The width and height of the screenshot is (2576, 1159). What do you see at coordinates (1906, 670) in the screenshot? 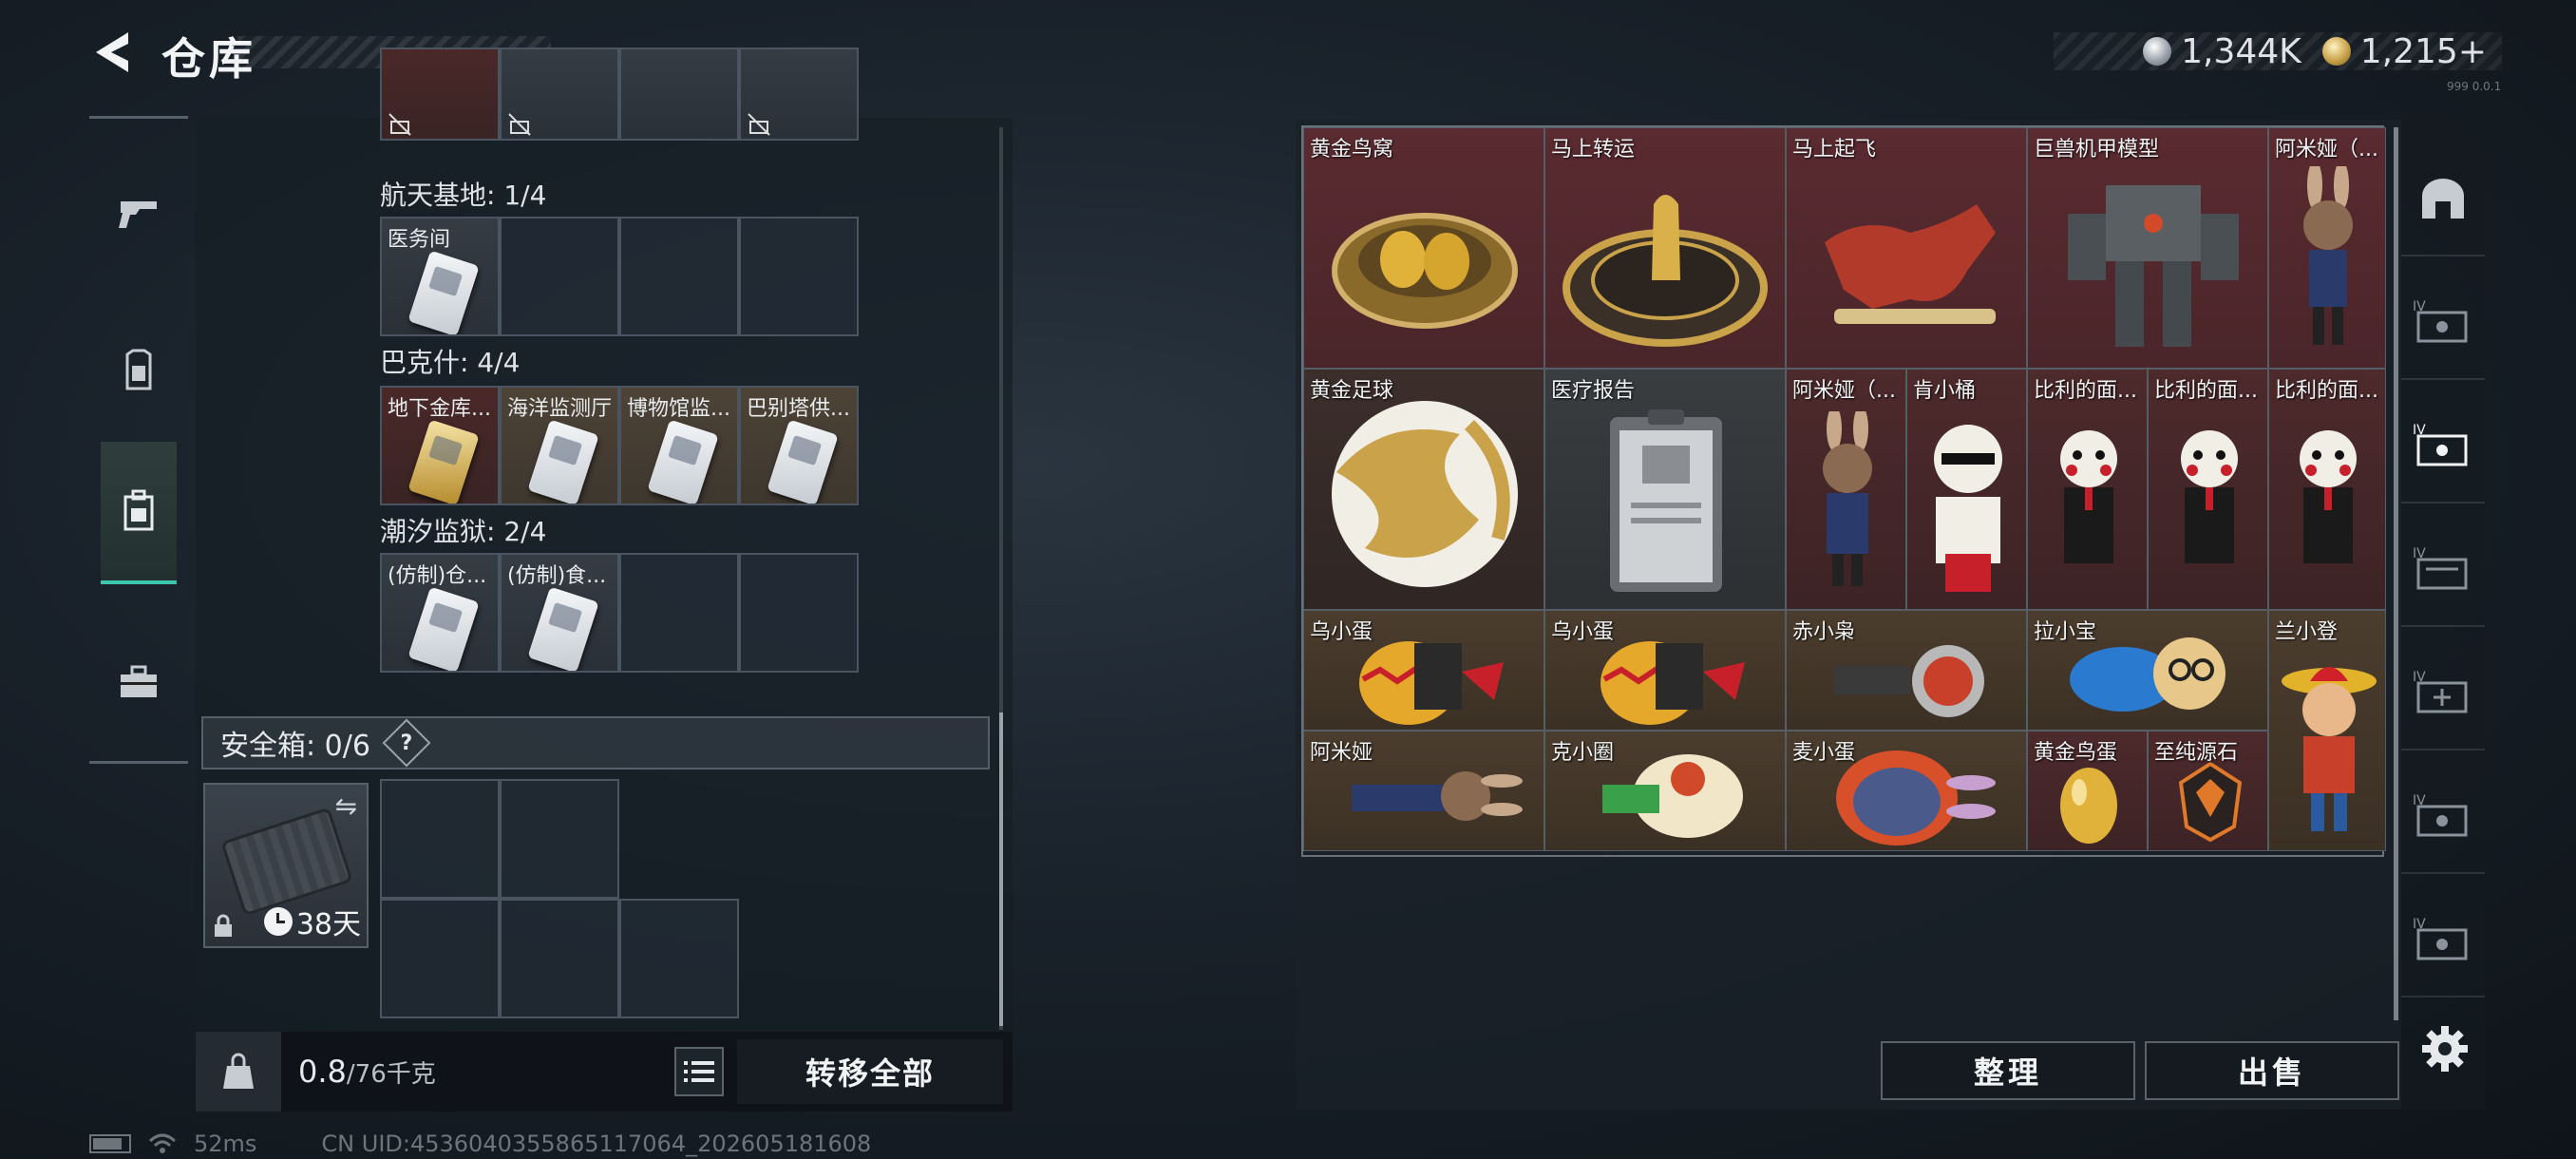
I see `item-chi-owl: 赤小枭` at bounding box center [1906, 670].